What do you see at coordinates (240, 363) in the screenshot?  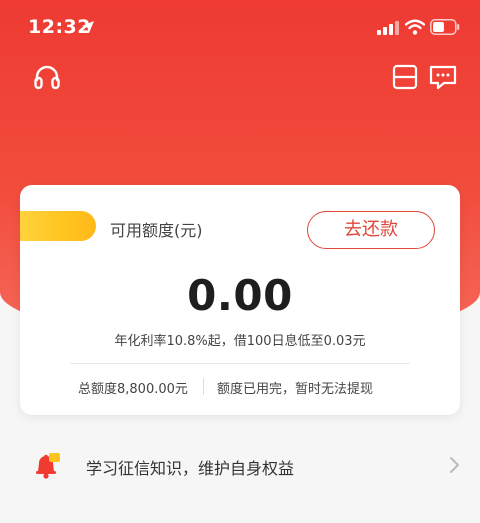 I see `card-divider` at bounding box center [240, 363].